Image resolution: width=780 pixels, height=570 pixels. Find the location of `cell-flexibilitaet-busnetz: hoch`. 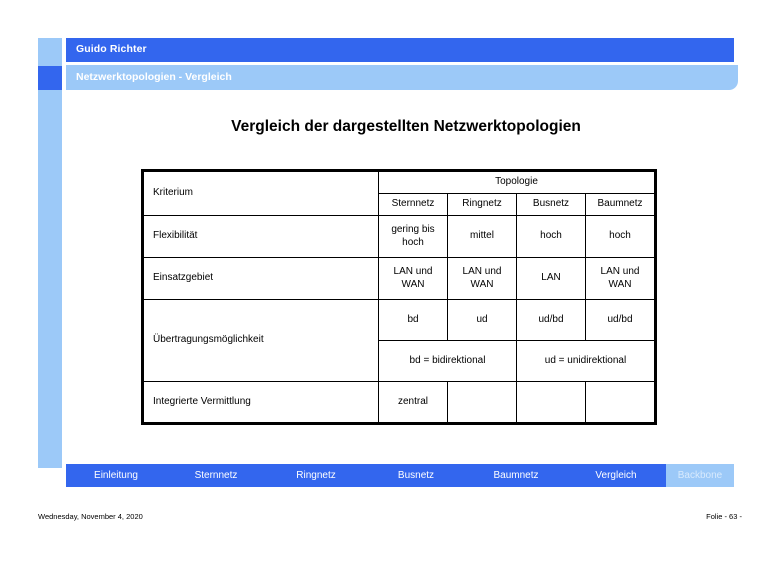

cell-flexibilitaet-busnetz: hoch is located at coordinates (551, 236).